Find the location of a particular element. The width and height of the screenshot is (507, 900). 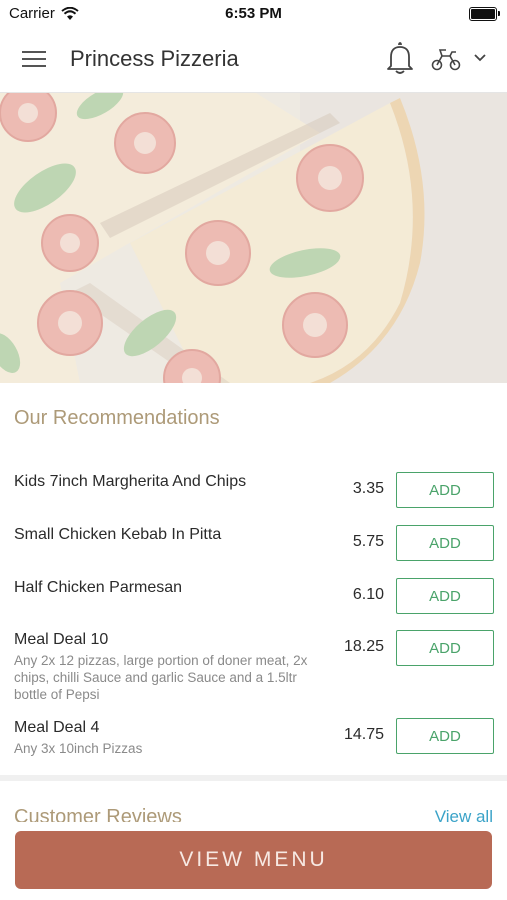

recommendations-title: Our Recommendations is located at coordinates (117, 418).